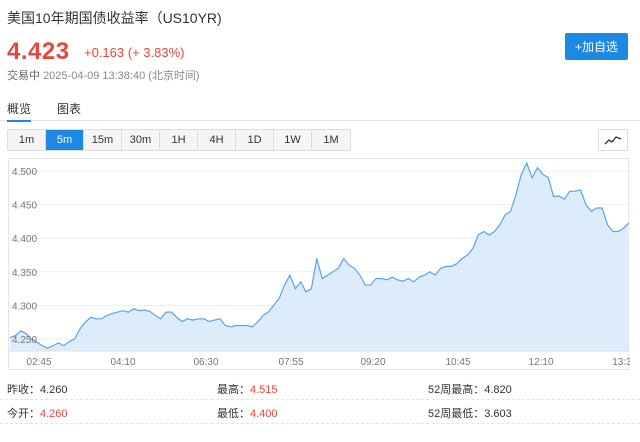 The width and height of the screenshot is (640, 442). I want to click on y-tick-label: 4.350, so click(24, 273).